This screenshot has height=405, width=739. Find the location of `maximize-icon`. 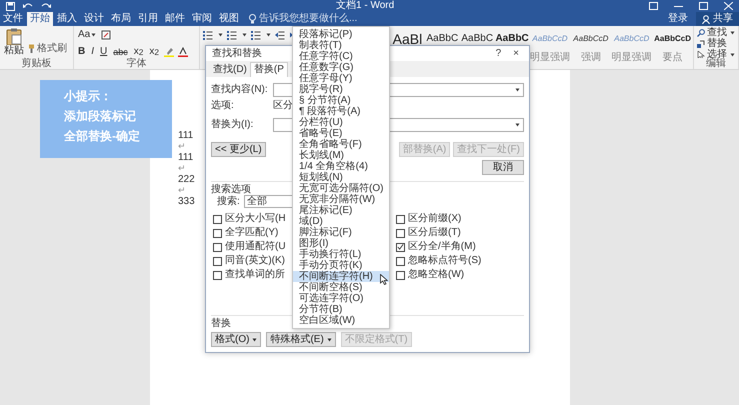

maximize-icon is located at coordinates (703, 6).